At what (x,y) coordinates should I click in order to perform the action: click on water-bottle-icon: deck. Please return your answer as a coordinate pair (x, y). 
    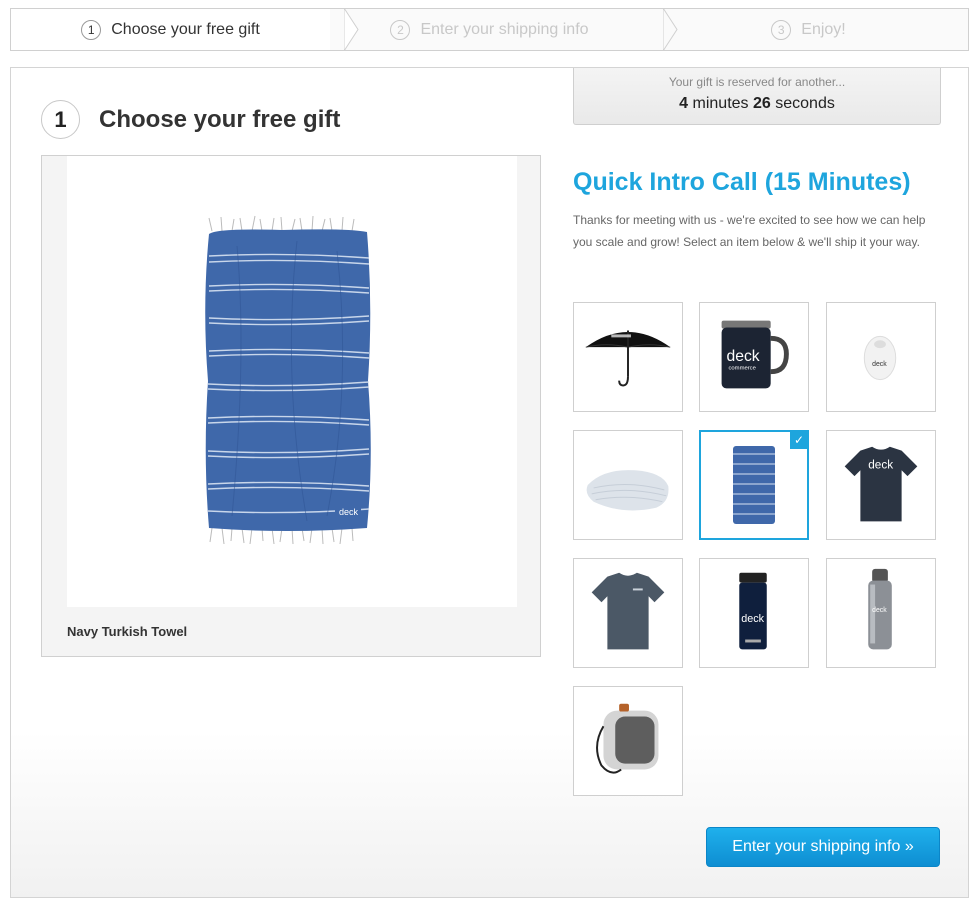
    Looking at the image, I should click on (880, 609).